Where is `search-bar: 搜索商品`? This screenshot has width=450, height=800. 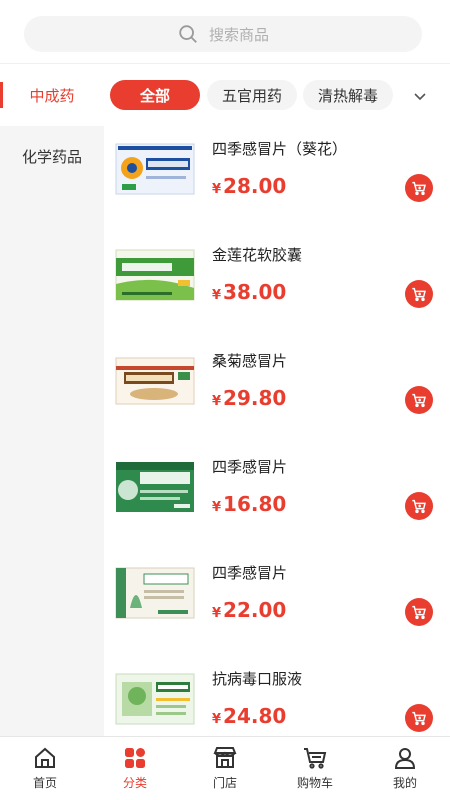
search-bar: 搜索商品 is located at coordinates (225, 32).